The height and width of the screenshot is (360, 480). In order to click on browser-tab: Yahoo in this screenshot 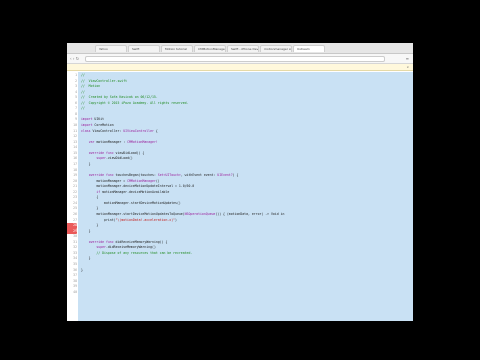, I will do `click(111, 48)`.